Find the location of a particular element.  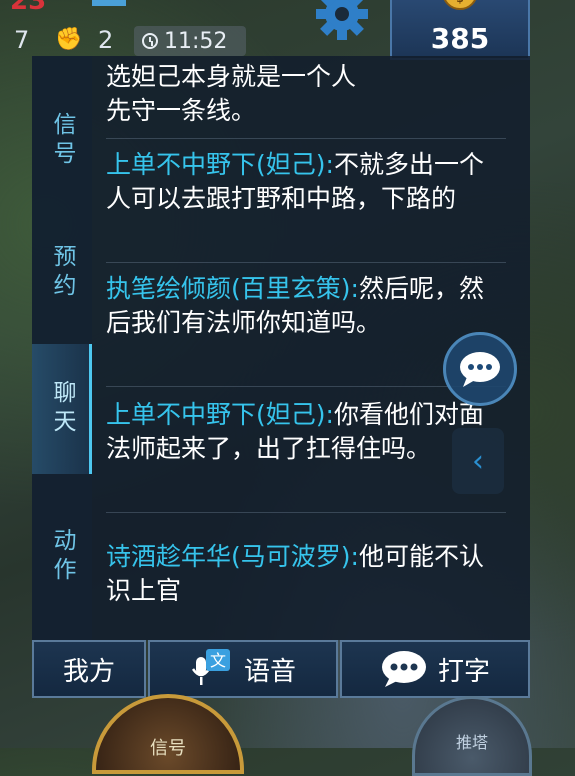

voice-label: 语音 is located at coordinates (269, 671).